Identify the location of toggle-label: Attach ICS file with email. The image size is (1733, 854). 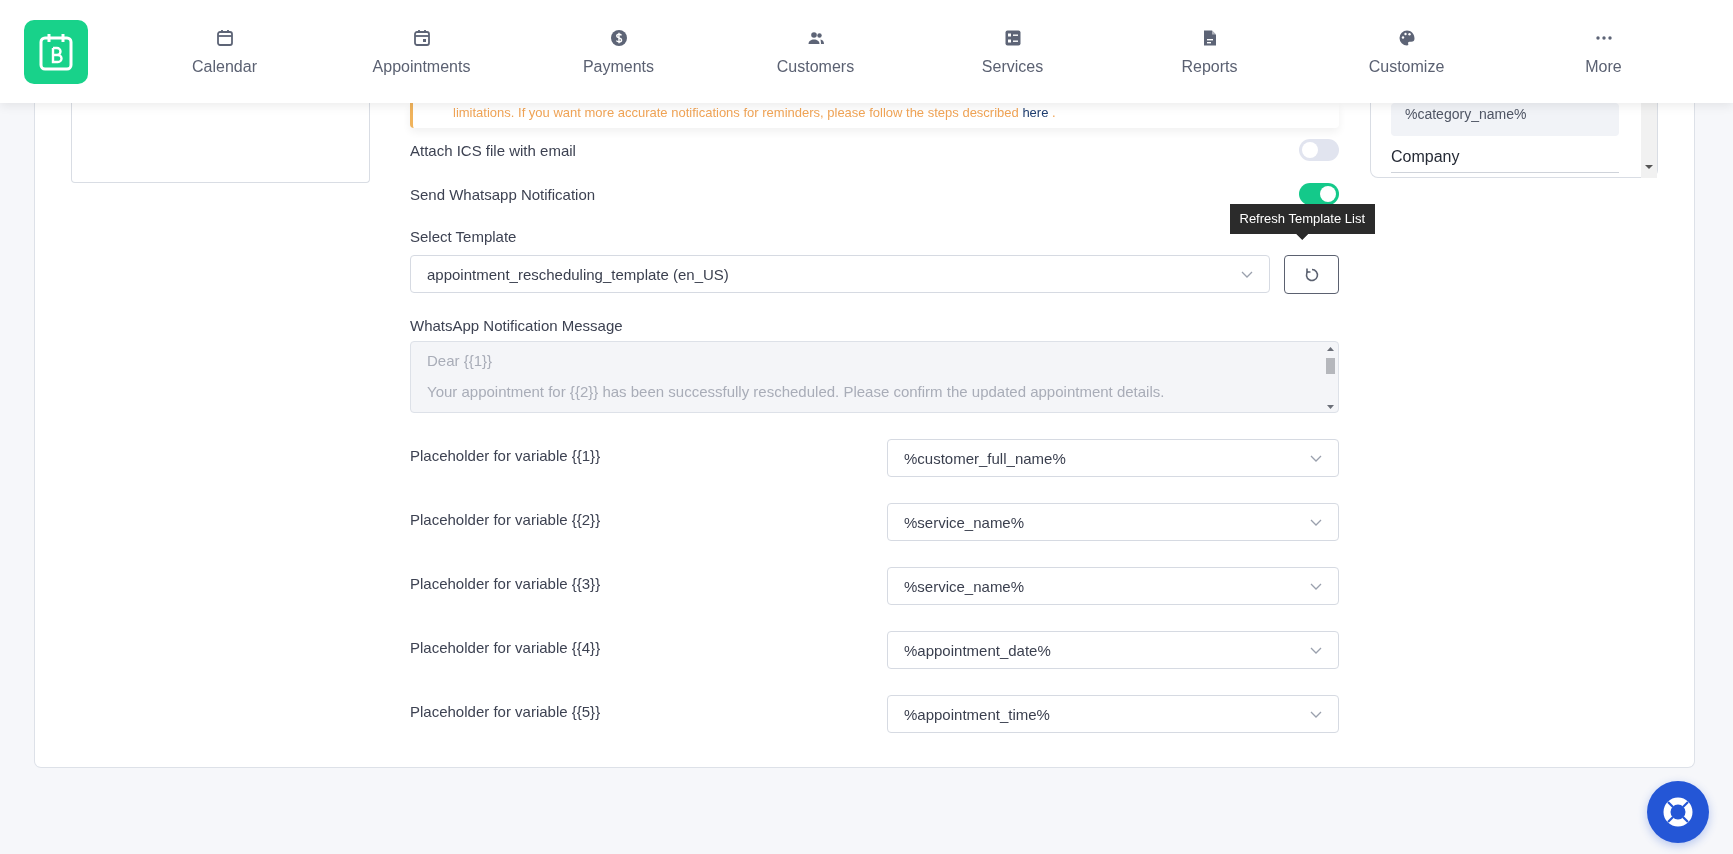
(493, 150).